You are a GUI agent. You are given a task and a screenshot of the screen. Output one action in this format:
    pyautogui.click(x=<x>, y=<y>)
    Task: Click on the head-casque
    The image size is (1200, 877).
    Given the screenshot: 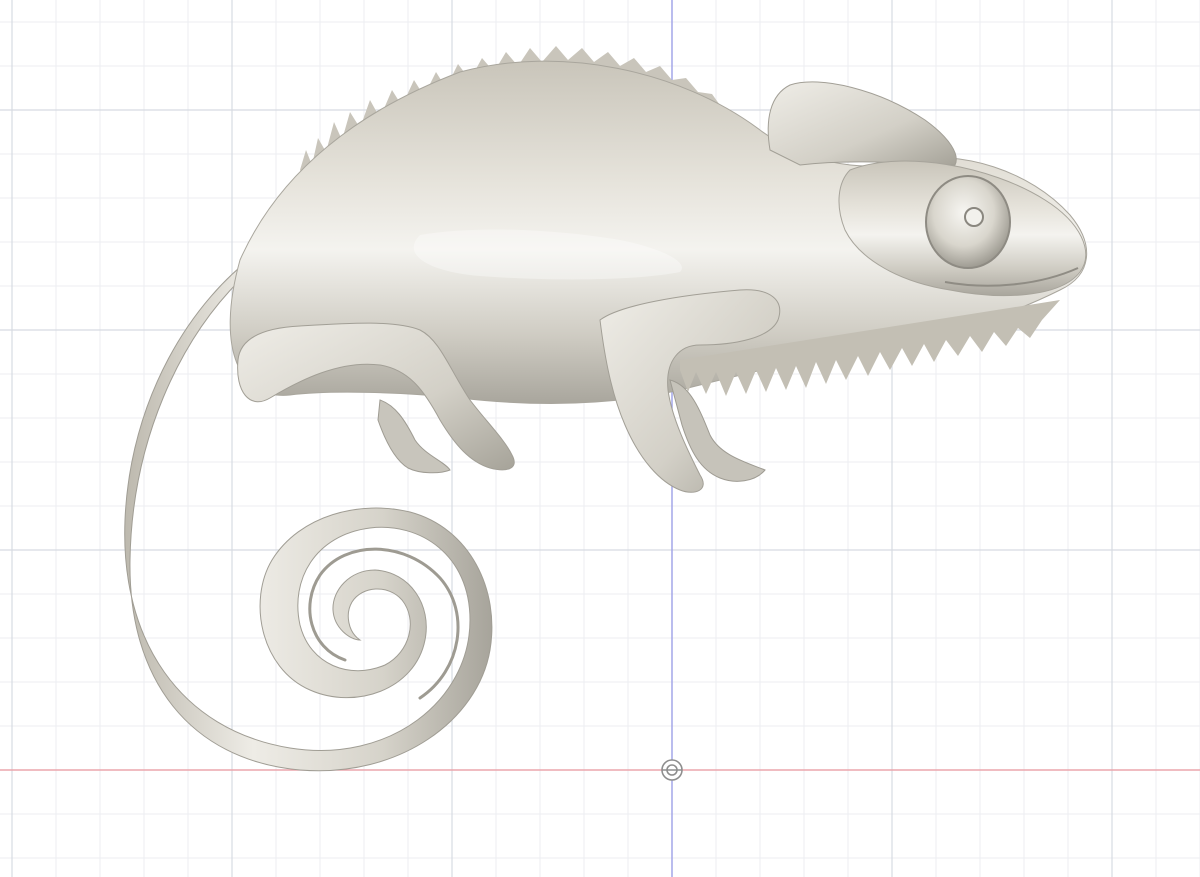 What is the action you would take?
    pyautogui.click(x=862, y=123)
    